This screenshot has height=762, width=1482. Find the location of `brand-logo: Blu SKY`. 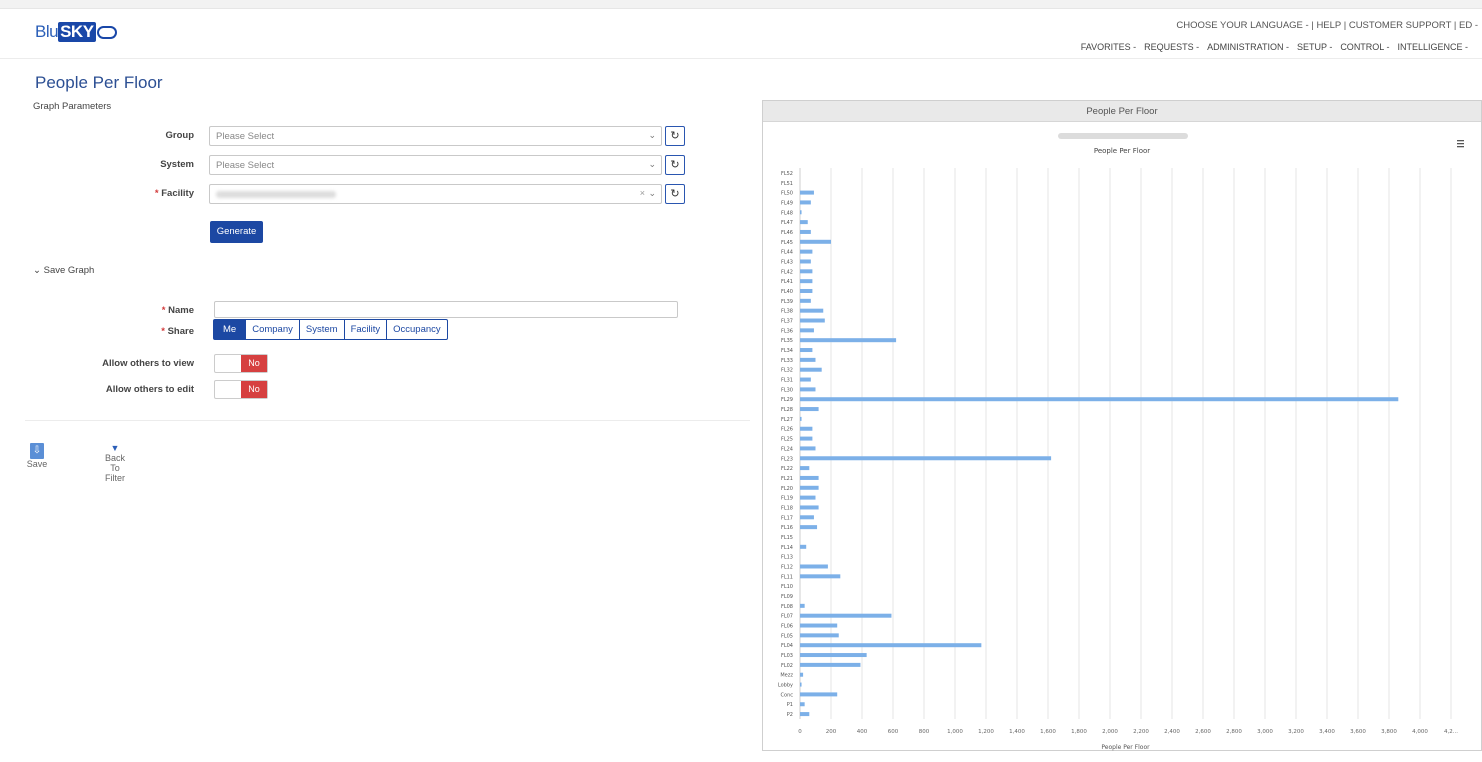

brand-logo: Blu SKY is located at coordinates (76, 32).